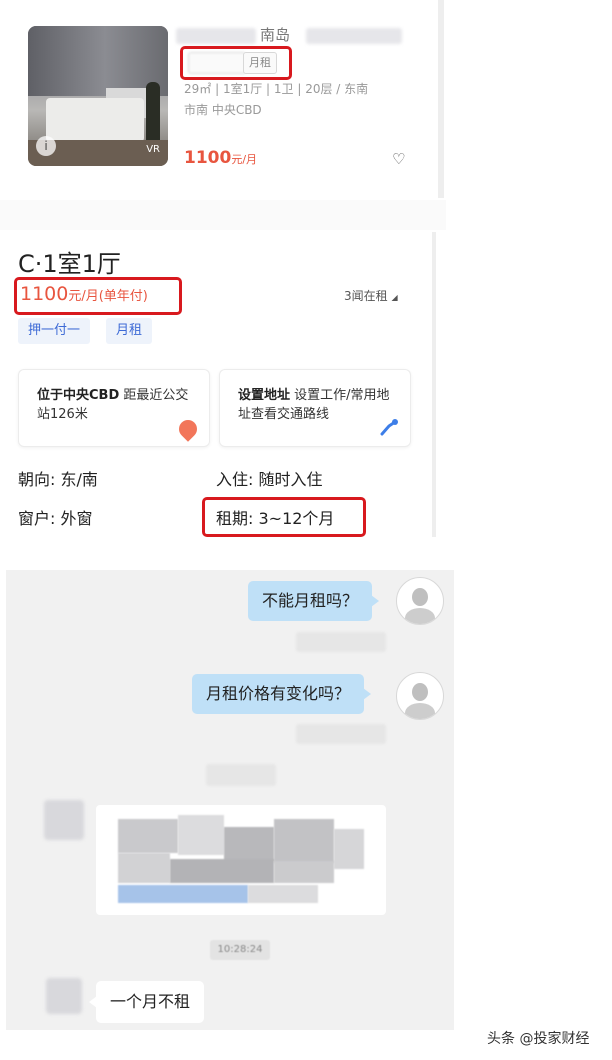 This screenshot has height=1060, width=612. Describe the element at coordinates (394, 297) in the screenshot. I see `triangle-icon: ◢` at that location.